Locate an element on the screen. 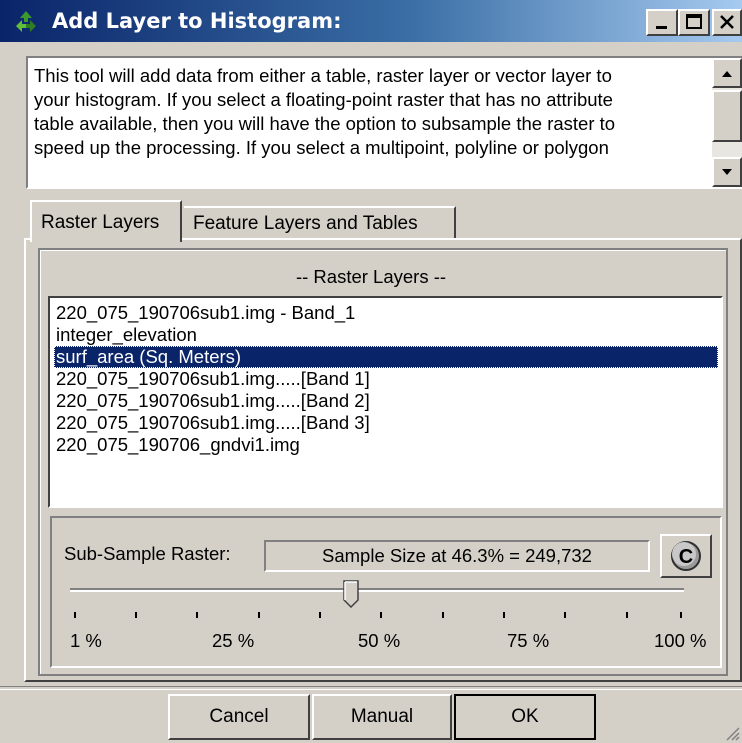 This screenshot has height=743, width=742. arrow-up-icon is located at coordinates (727, 74).